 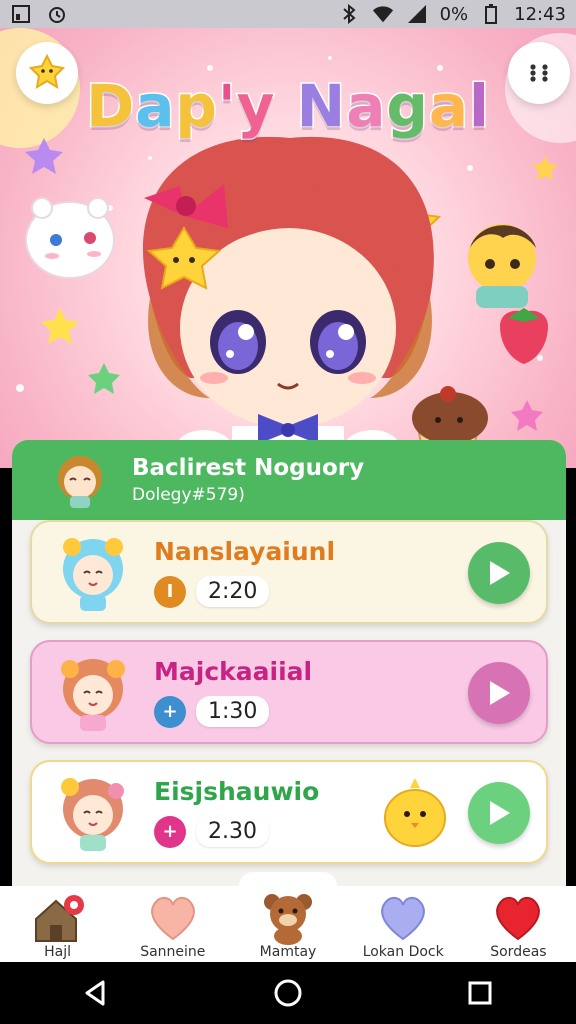 What do you see at coordinates (518, 952) in the screenshot?
I see `nav-label: Sordeas` at bounding box center [518, 952].